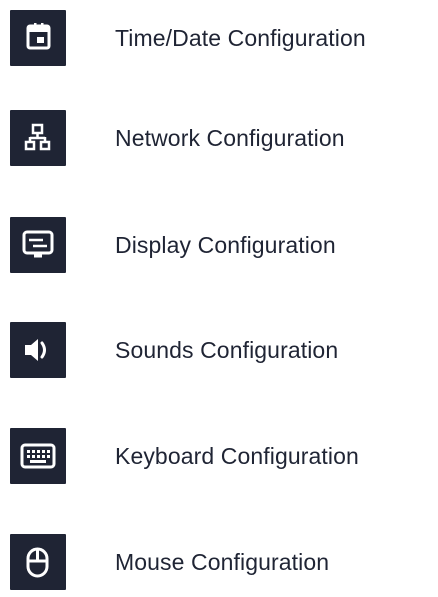 The width and height of the screenshot is (438, 597). I want to click on mouse-icon, so click(38, 562).